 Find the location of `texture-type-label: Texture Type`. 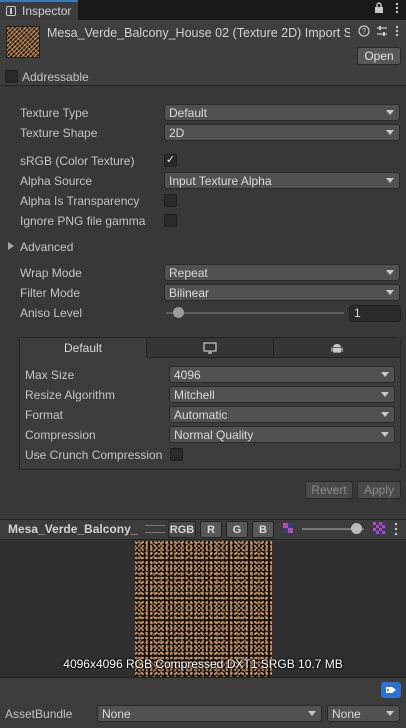

texture-type-label: Texture Type is located at coordinates (54, 113).